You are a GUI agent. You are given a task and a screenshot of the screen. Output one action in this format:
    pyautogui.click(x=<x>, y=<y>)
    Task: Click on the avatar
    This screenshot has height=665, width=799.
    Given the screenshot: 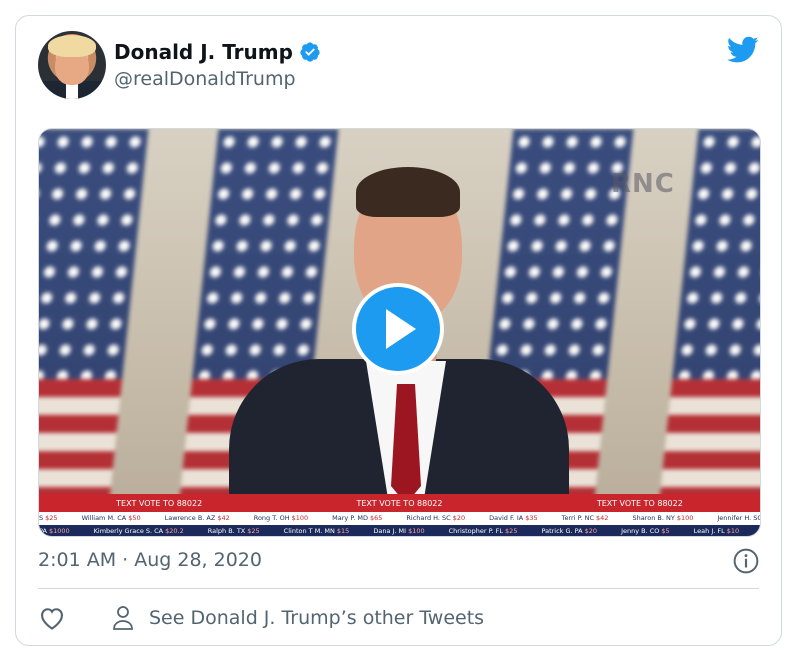 What is the action you would take?
    pyautogui.click(x=72, y=65)
    